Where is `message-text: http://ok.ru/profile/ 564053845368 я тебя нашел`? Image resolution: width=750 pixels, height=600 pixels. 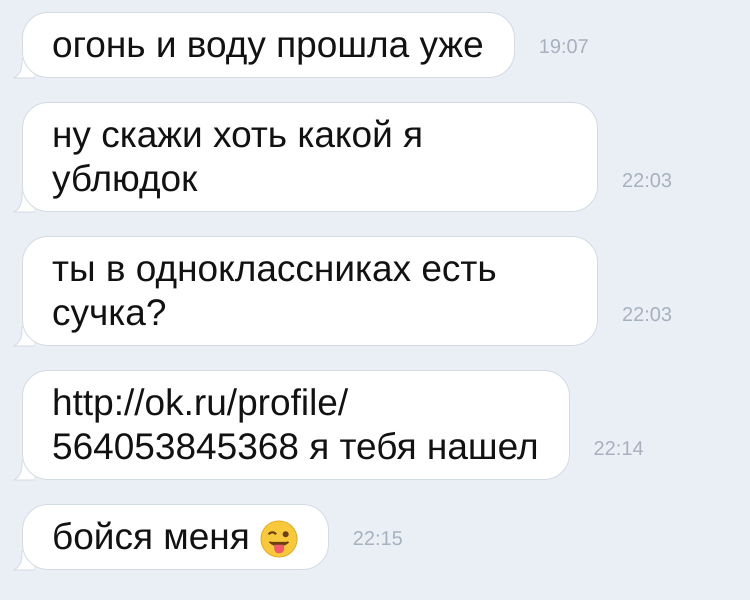 message-text: http://ok.ru/profile/ 564053845368 я тебя нашел is located at coordinates (295, 425).